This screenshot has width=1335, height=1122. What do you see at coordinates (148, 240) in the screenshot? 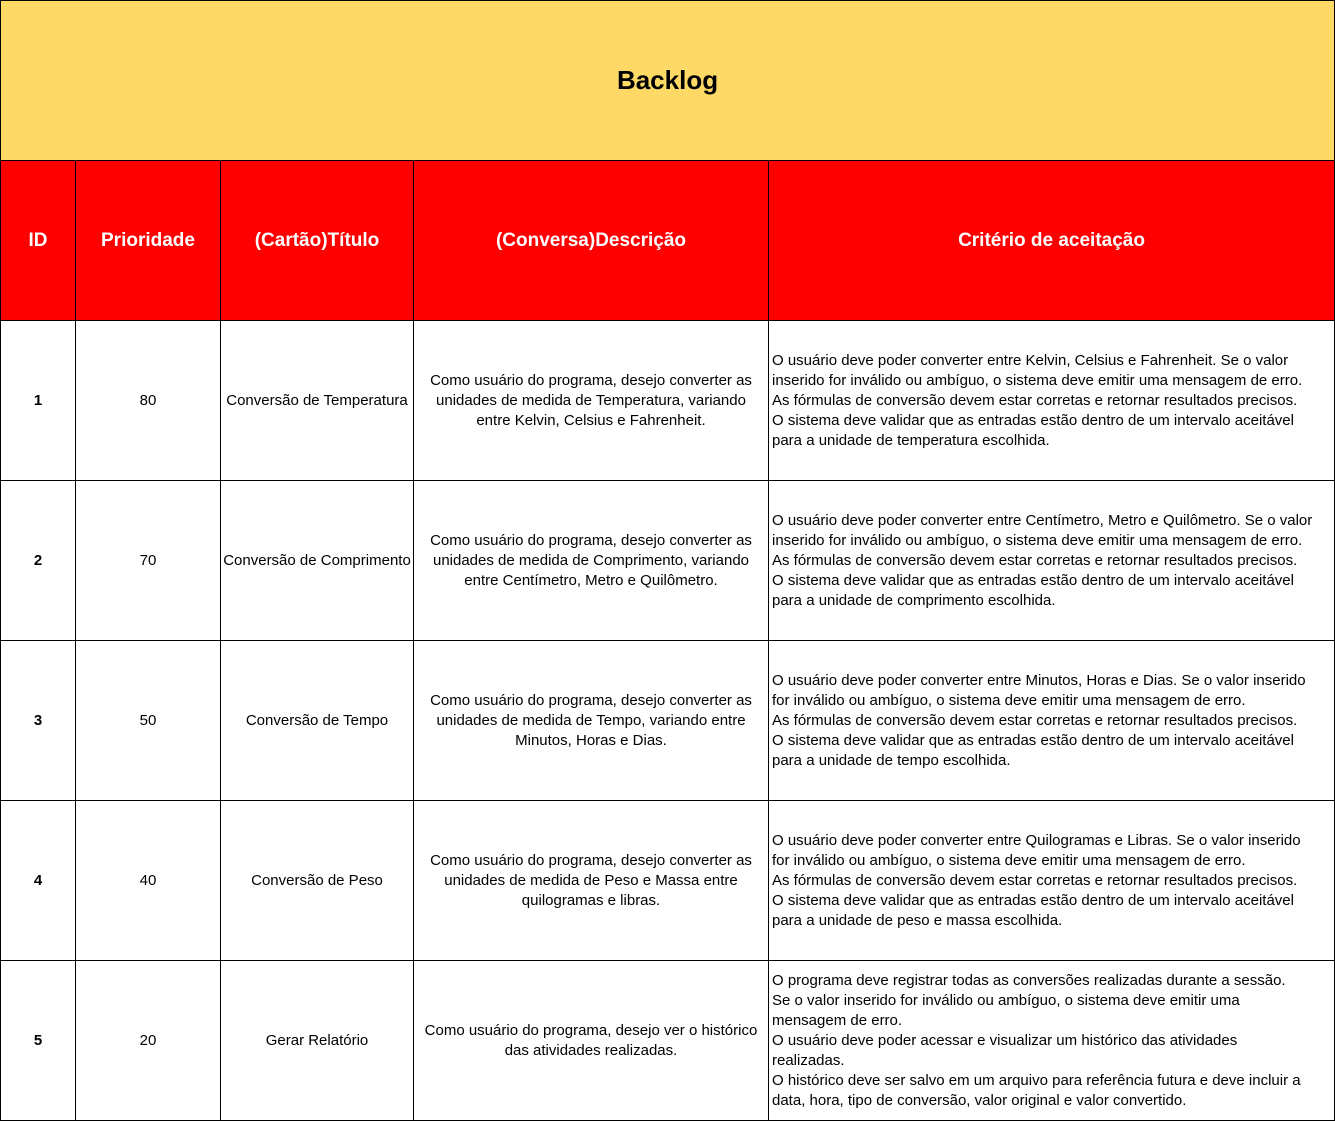
I see `header-priority: Prioridade` at bounding box center [148, 240].